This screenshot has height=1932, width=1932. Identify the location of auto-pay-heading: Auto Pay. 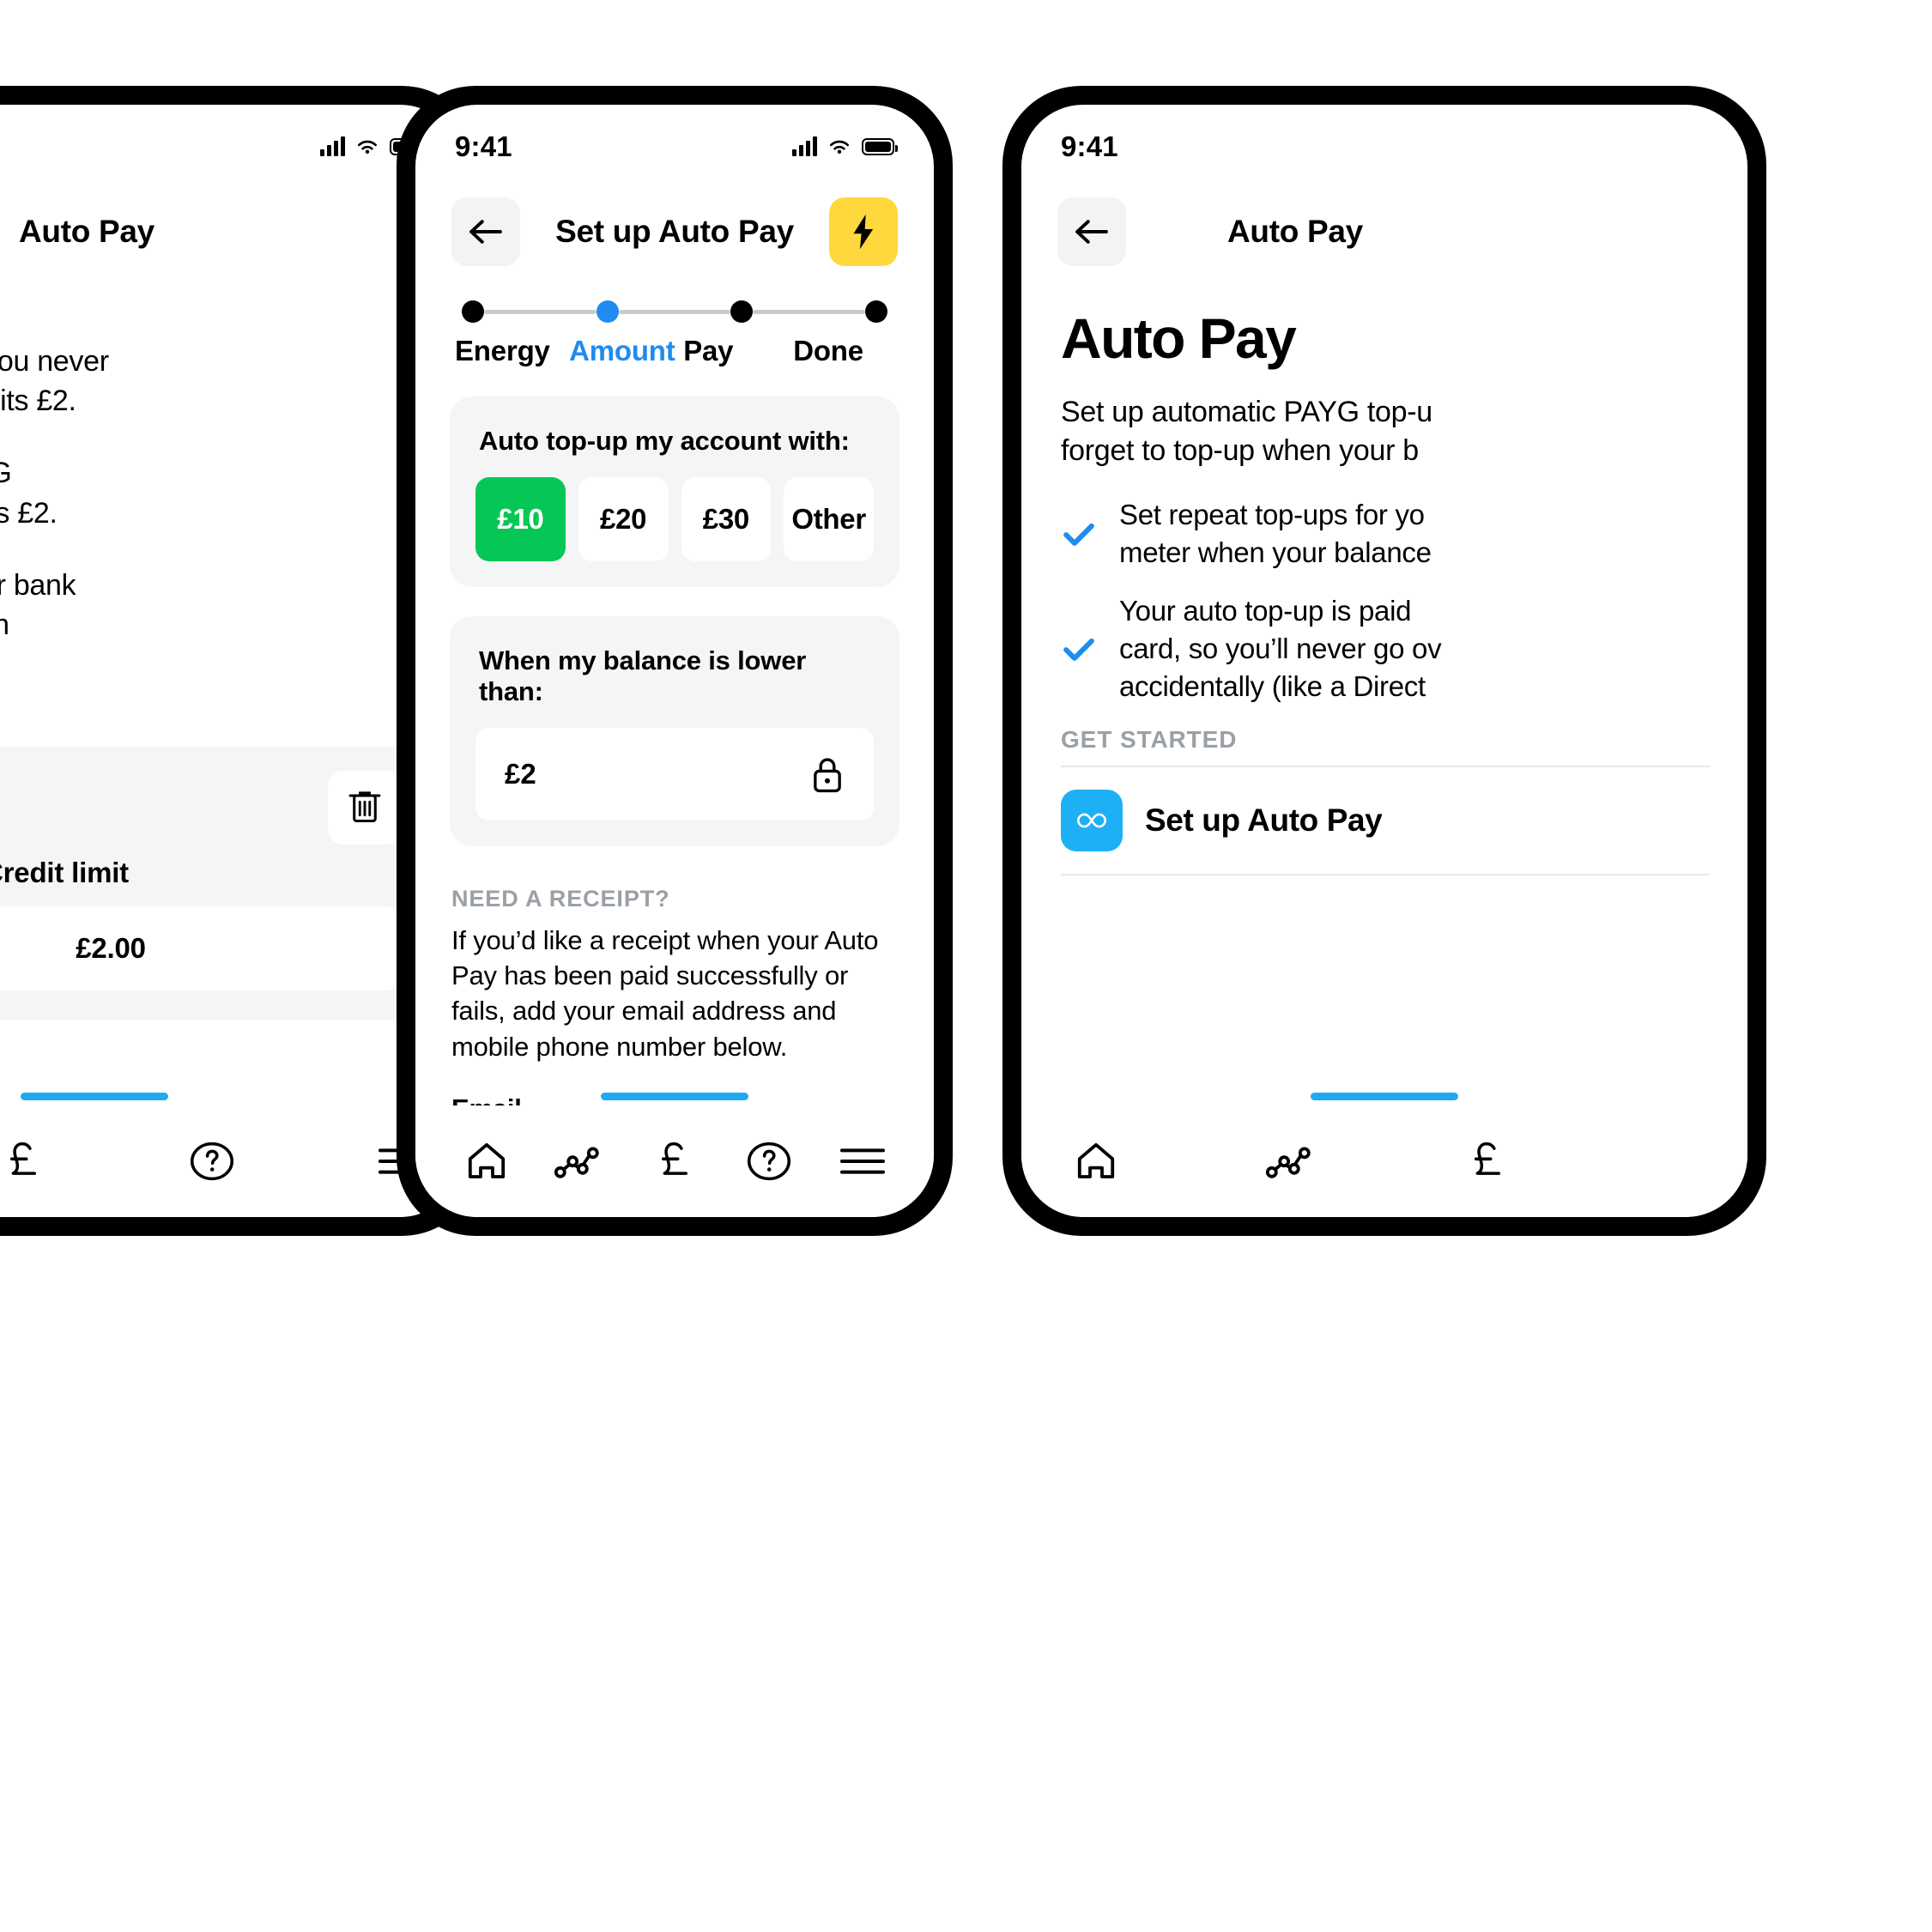
(1179, 338).